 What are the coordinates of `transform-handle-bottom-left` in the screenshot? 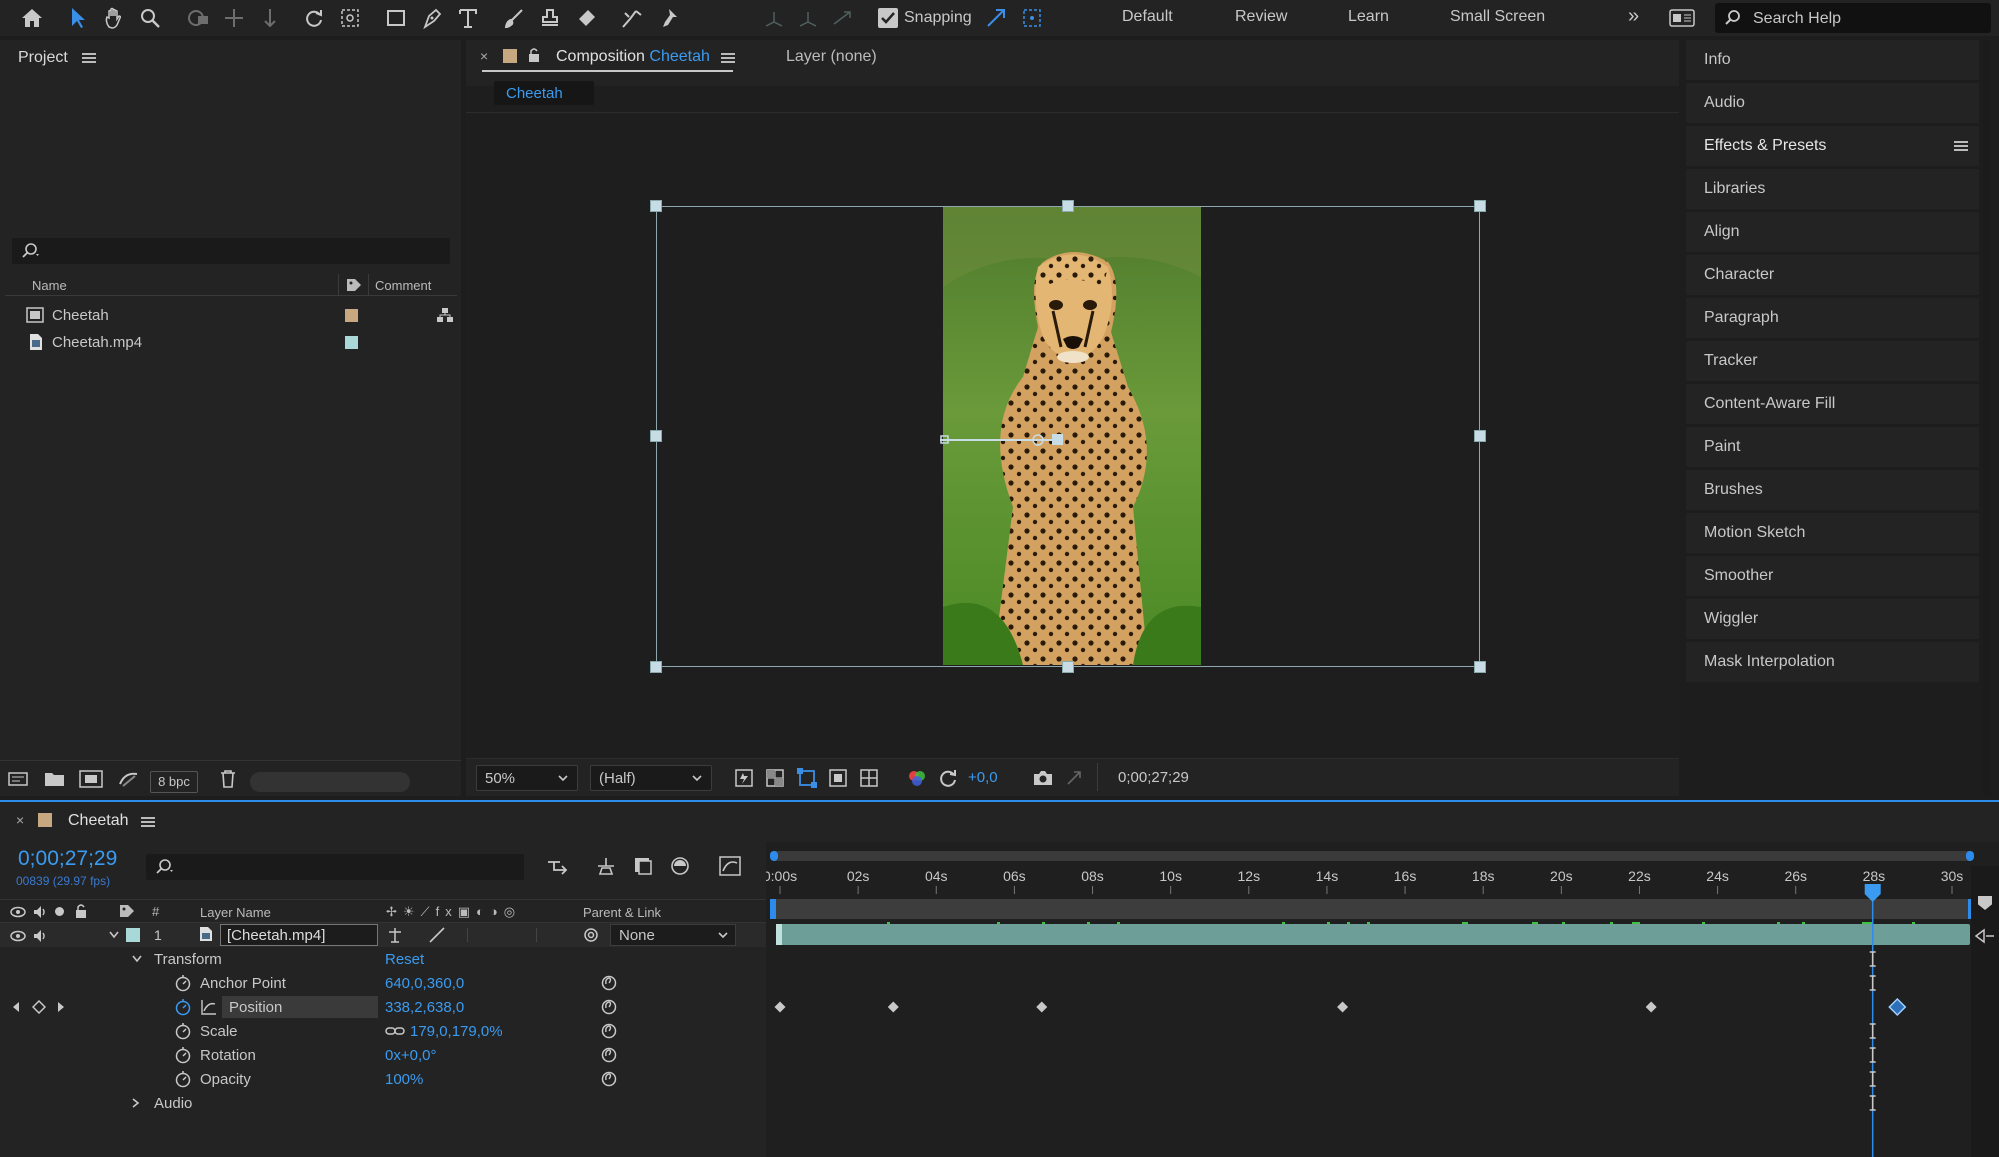 It's located at (656, 667).